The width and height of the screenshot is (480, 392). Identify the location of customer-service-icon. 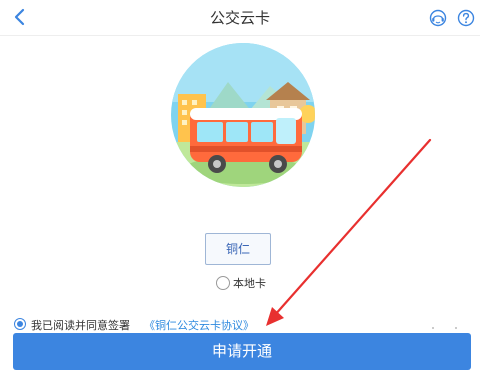
(438, 18).